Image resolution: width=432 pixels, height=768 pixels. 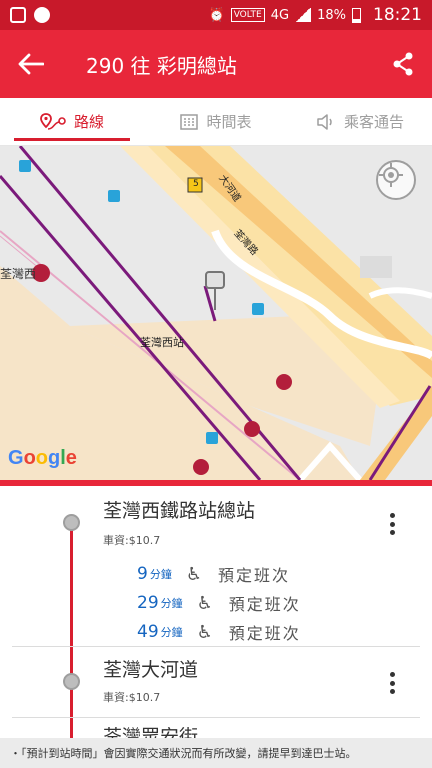 I want to click on logo-letter: G, so click(x=16, y=458).